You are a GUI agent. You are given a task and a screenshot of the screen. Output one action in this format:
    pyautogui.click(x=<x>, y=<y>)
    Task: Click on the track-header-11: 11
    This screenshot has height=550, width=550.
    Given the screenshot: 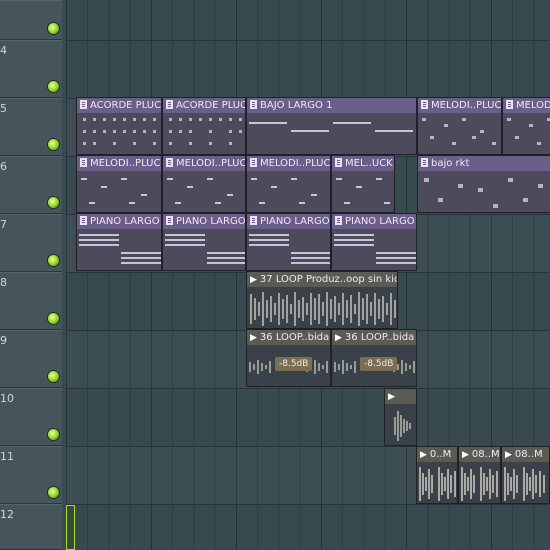 What is the action you would take?
    pyautogui.click(x=31, y=475)
    